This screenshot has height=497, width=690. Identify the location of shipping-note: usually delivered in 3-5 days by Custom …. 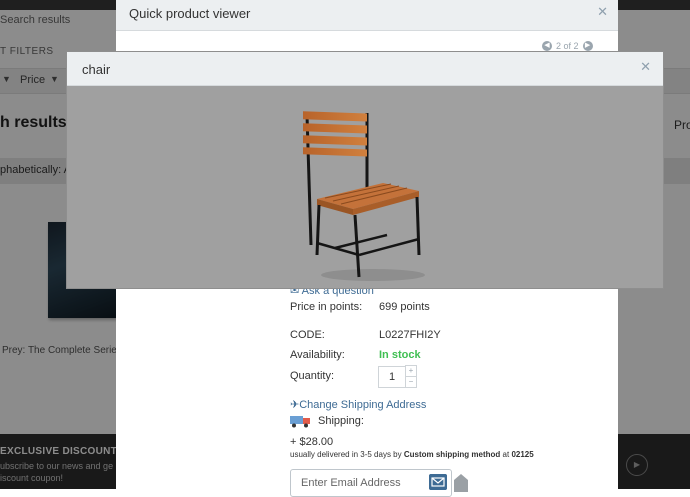
(412, 454).